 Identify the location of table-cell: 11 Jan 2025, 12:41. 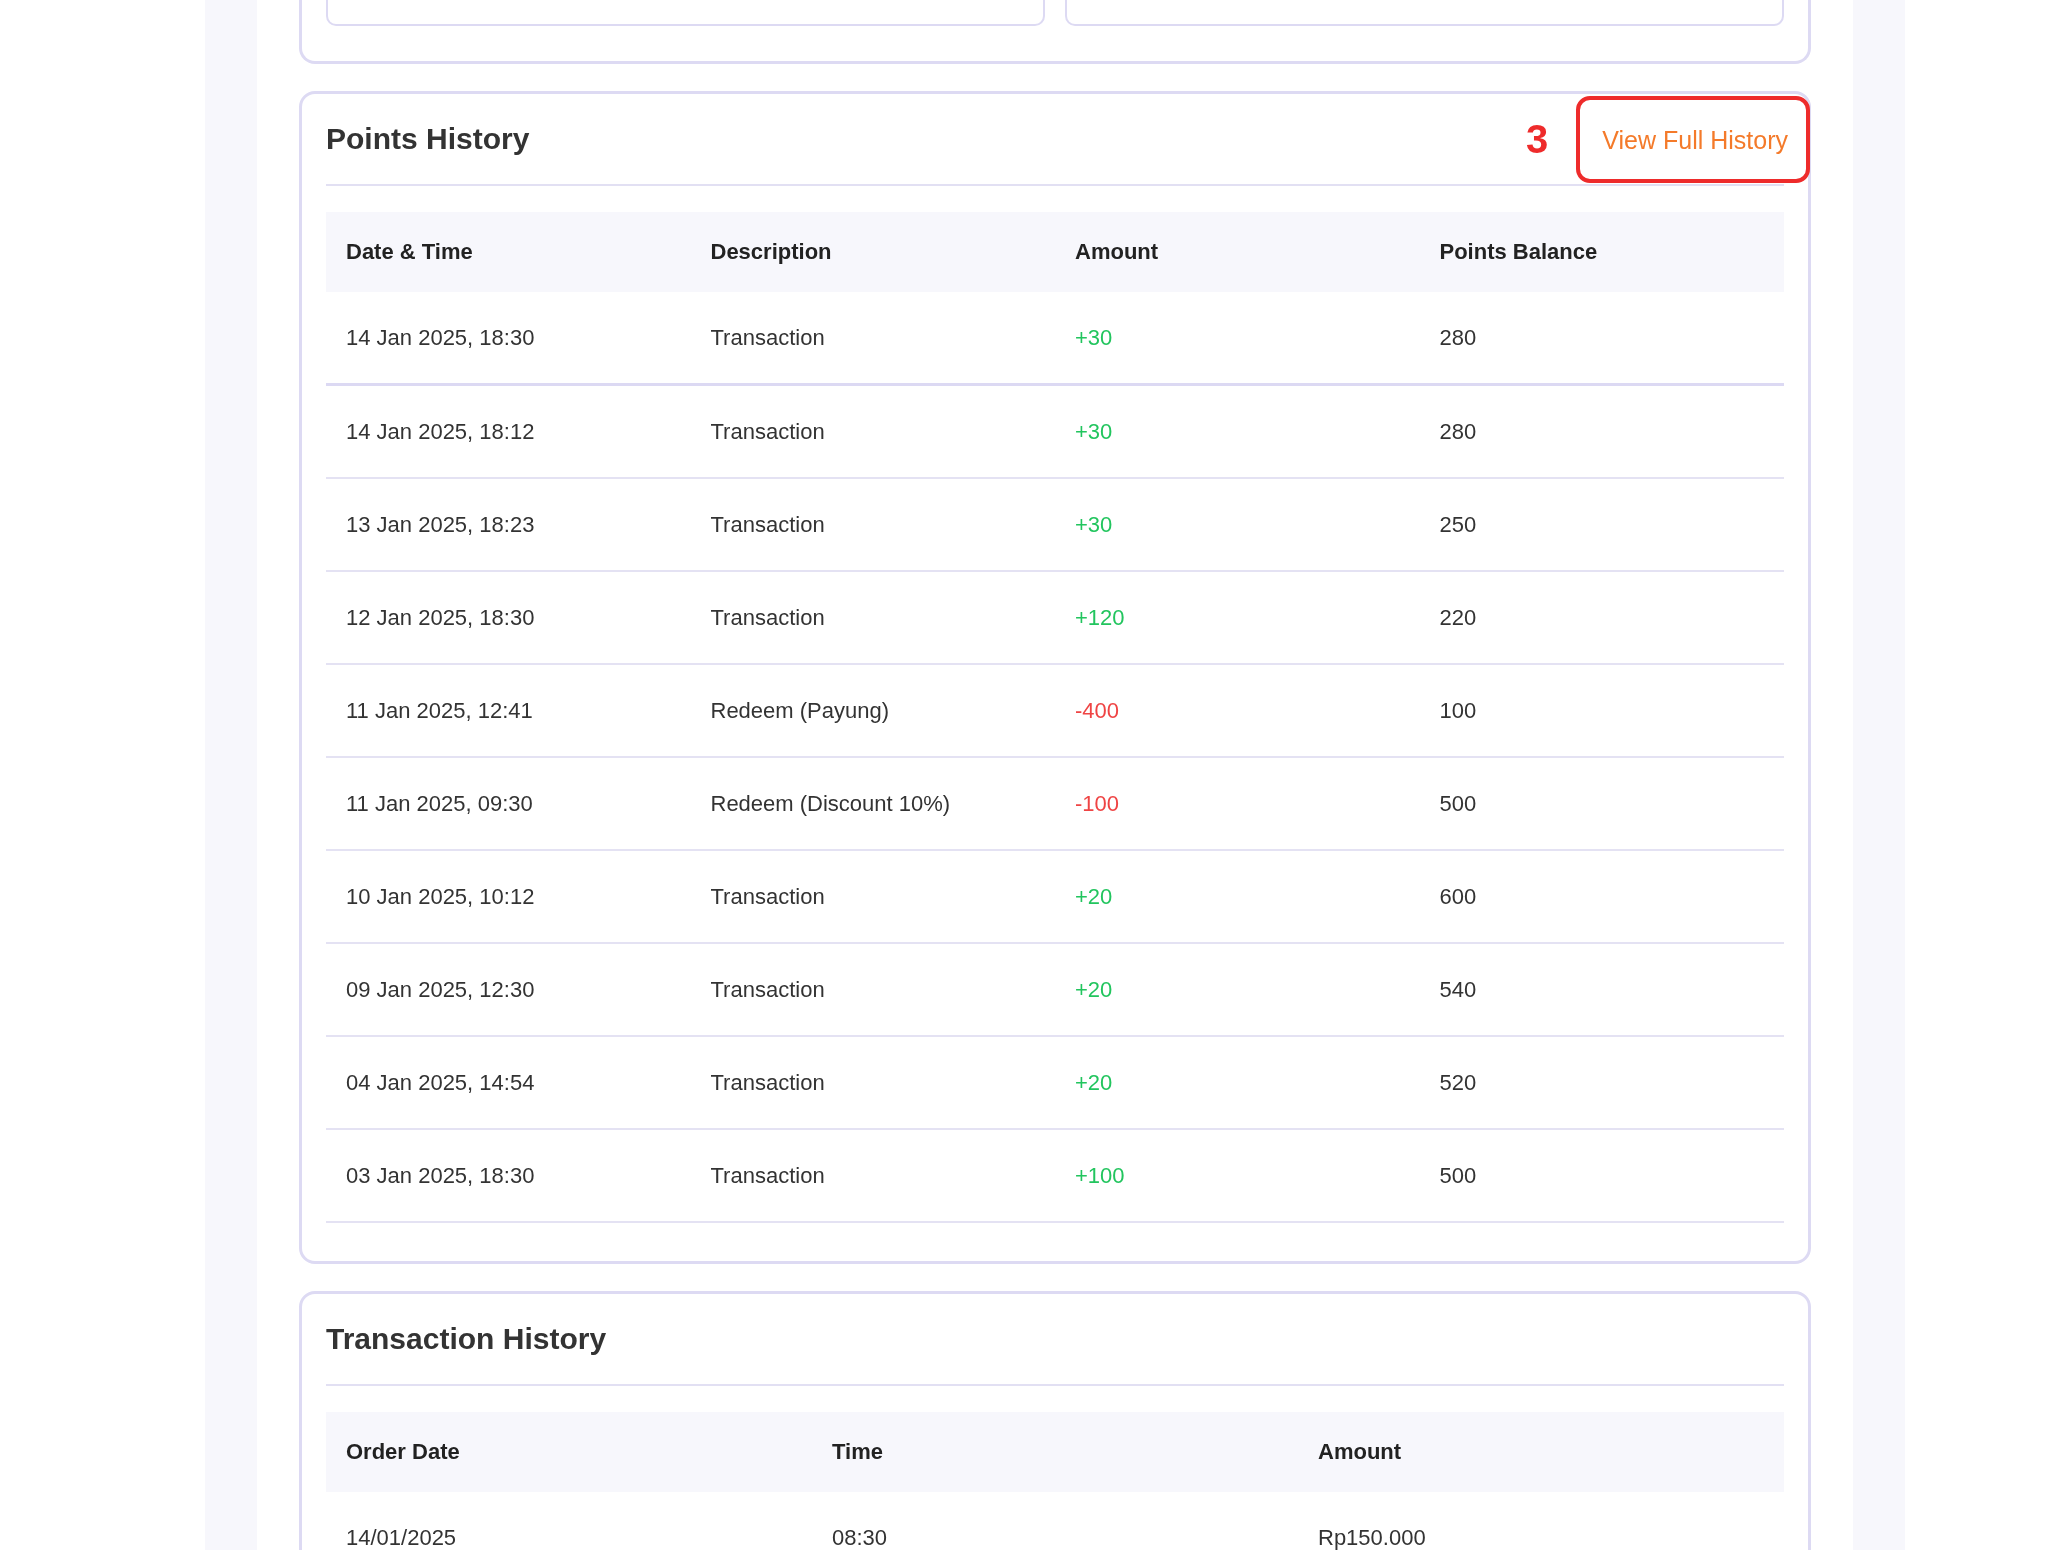
(508, 710).